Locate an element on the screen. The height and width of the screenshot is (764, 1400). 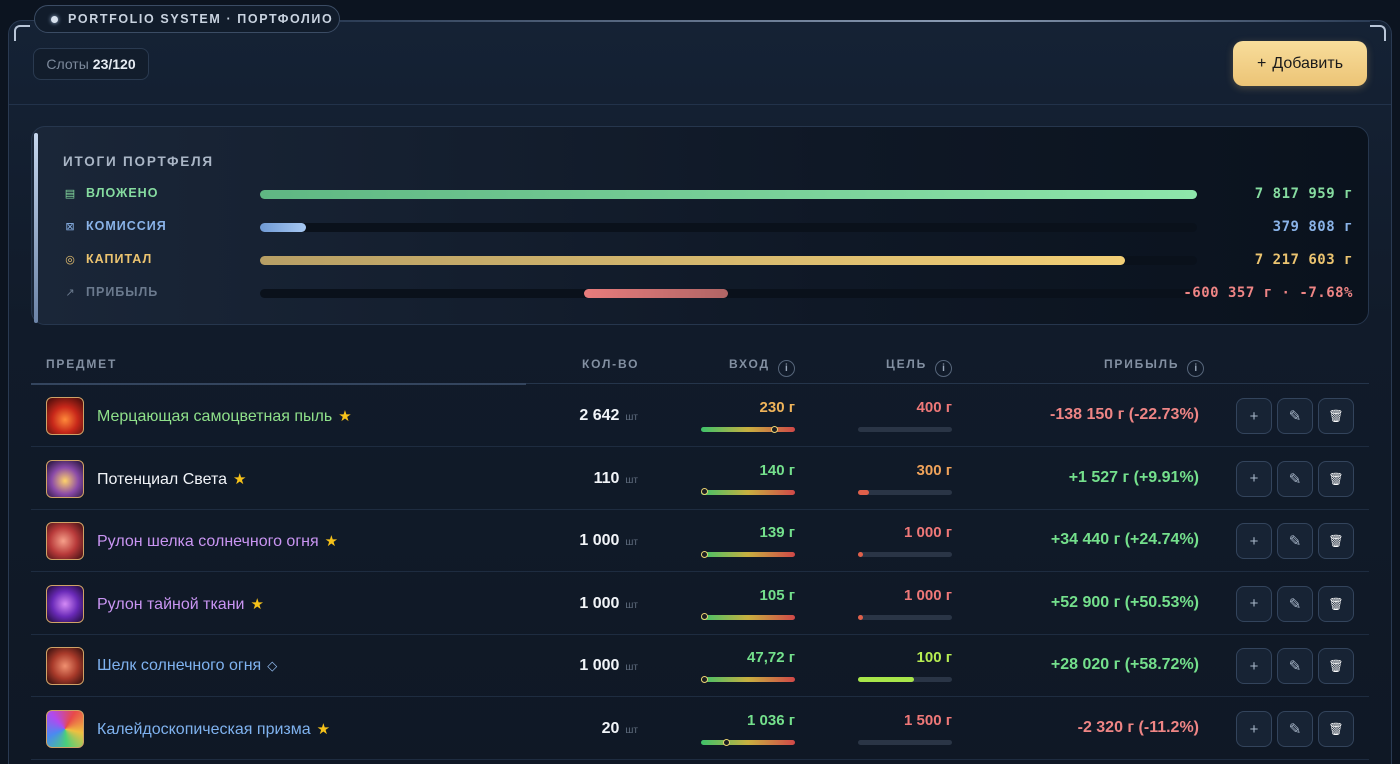
quantity-value: 2 642 is located at coordinates (599, 415).